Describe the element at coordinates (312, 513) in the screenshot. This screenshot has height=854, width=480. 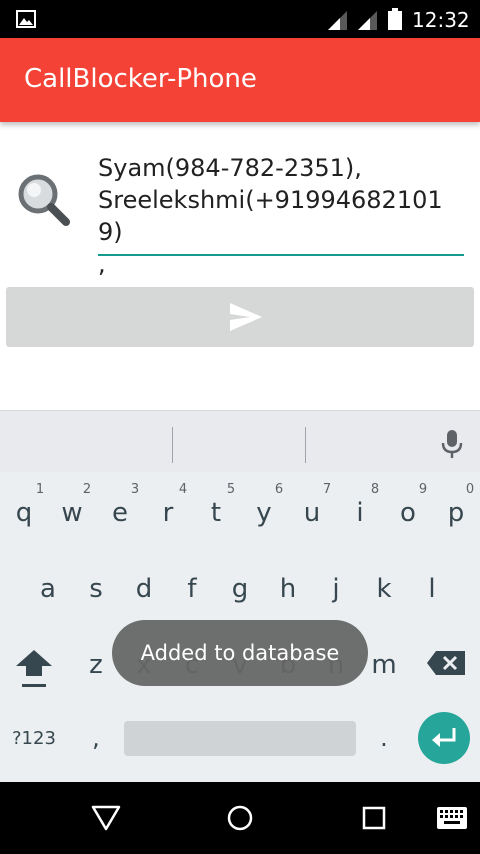
I see `key-u: u` at that location.